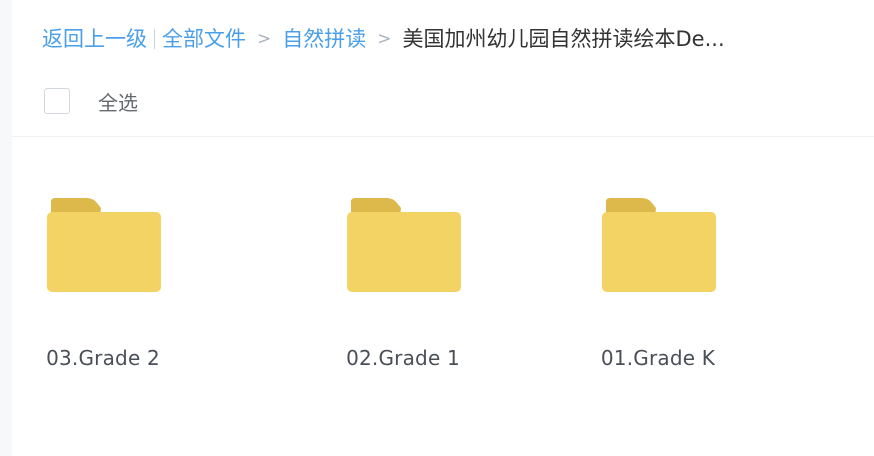  I want to click on breadcrumb-all-files-link: 全部文件, so click(204, 39).